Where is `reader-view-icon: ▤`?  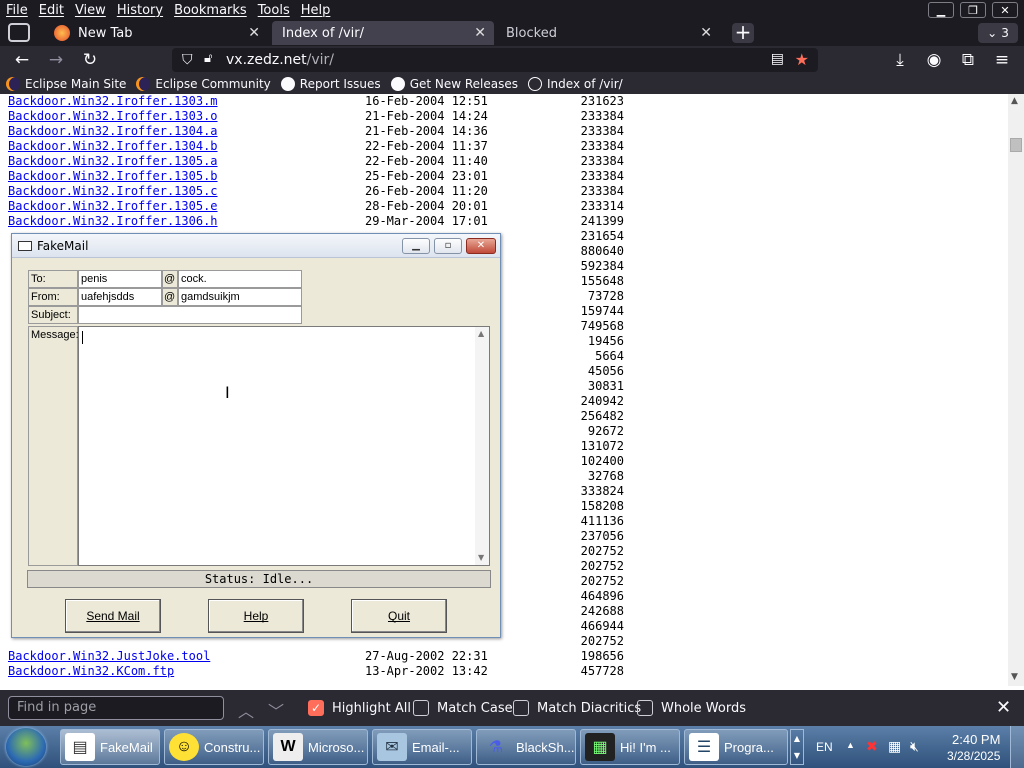 reader-view-icon: ▤ is located at coordinates (777, 59).